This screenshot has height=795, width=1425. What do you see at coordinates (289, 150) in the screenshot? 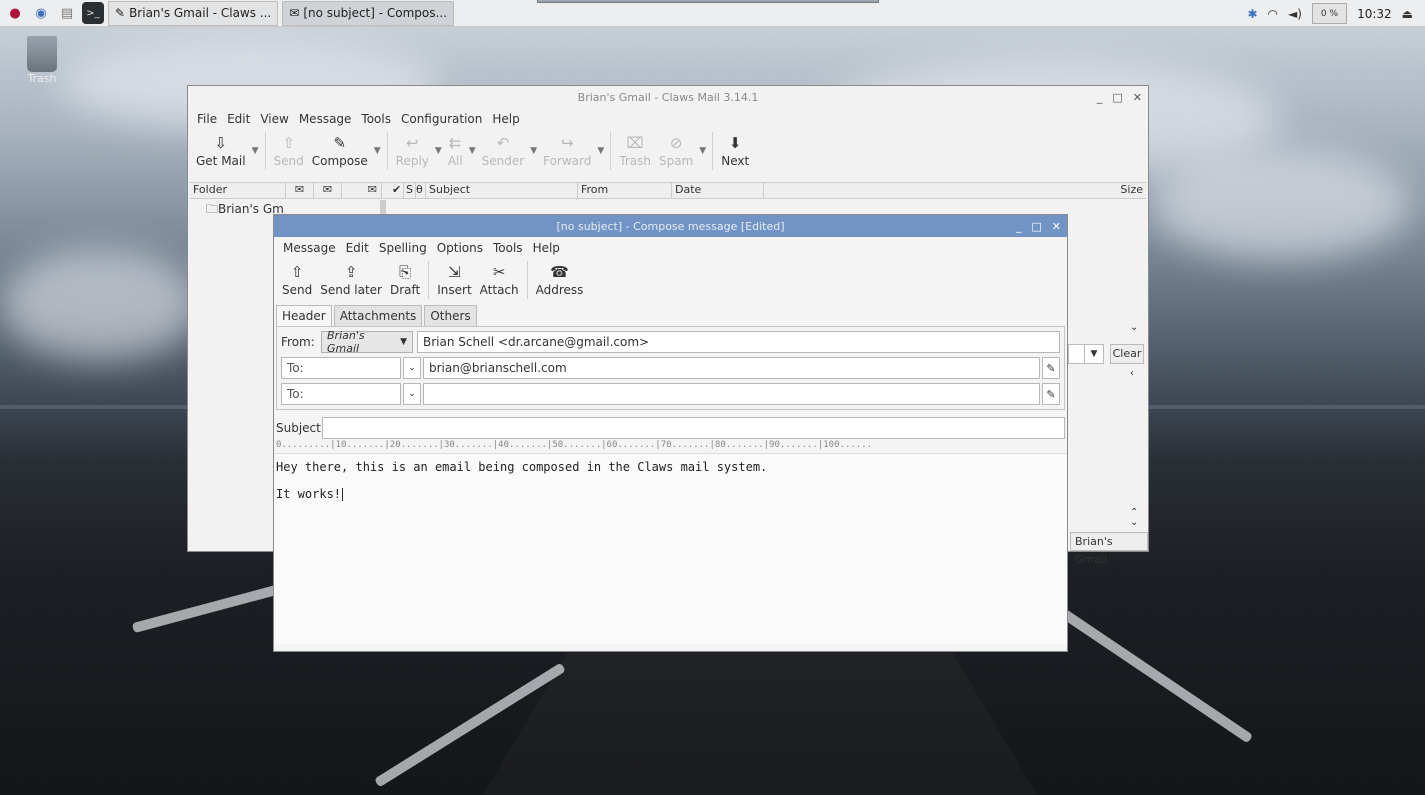
I see `send-queued-button: ⇧ Send` at bounding box center [289, 150].